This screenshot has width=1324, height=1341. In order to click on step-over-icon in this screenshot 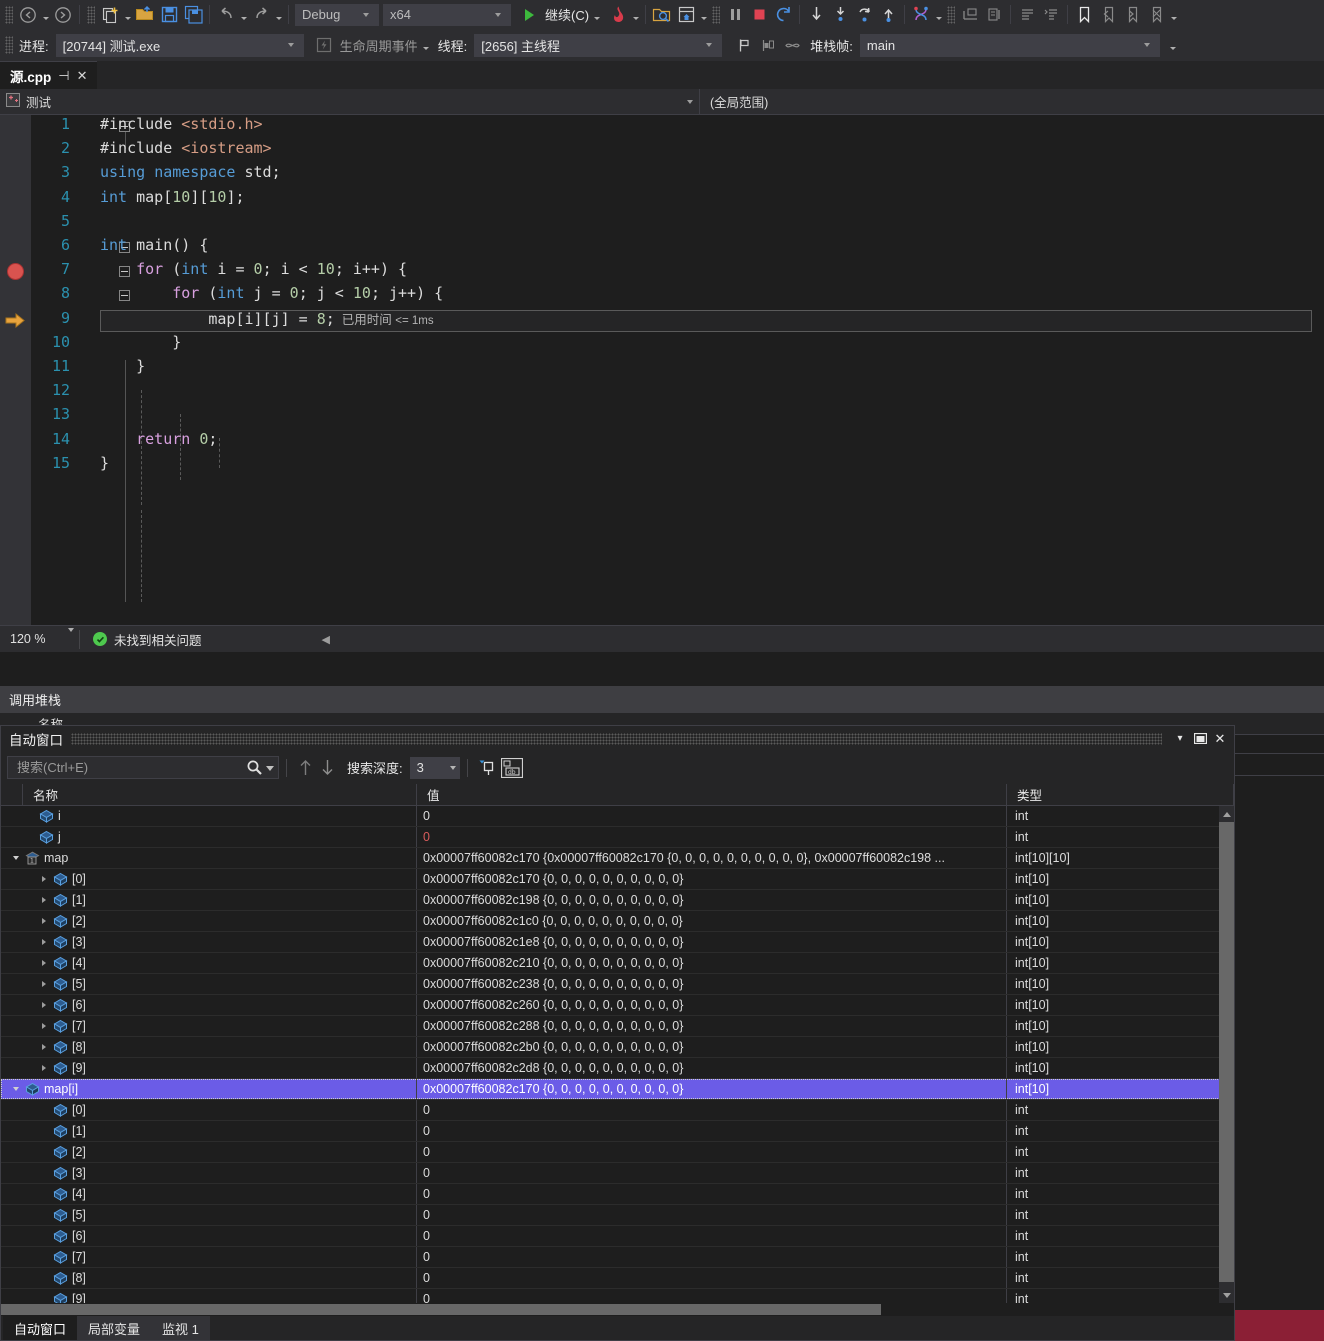, I will do `click(840, 15)`.